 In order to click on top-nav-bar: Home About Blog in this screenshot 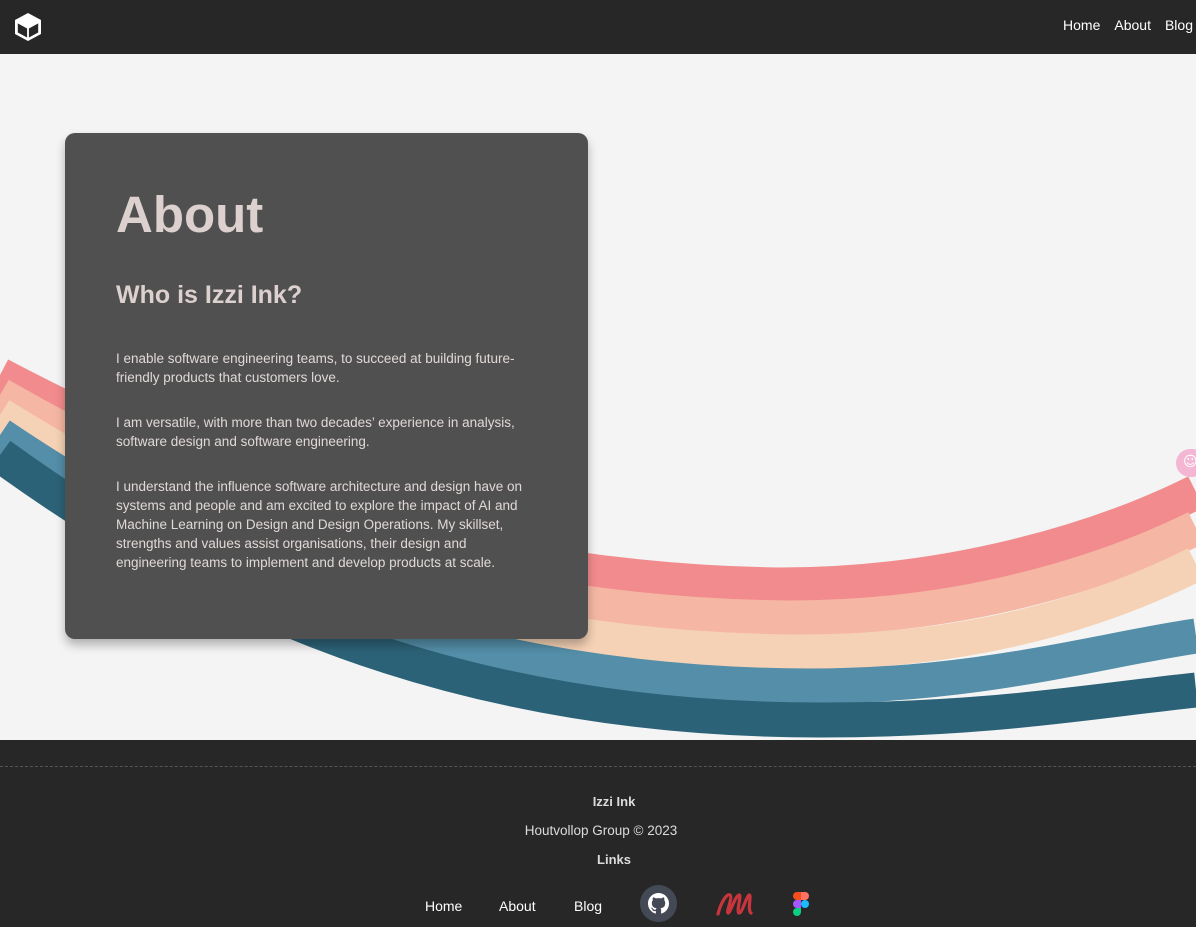, I will do `click(598, 27)`.